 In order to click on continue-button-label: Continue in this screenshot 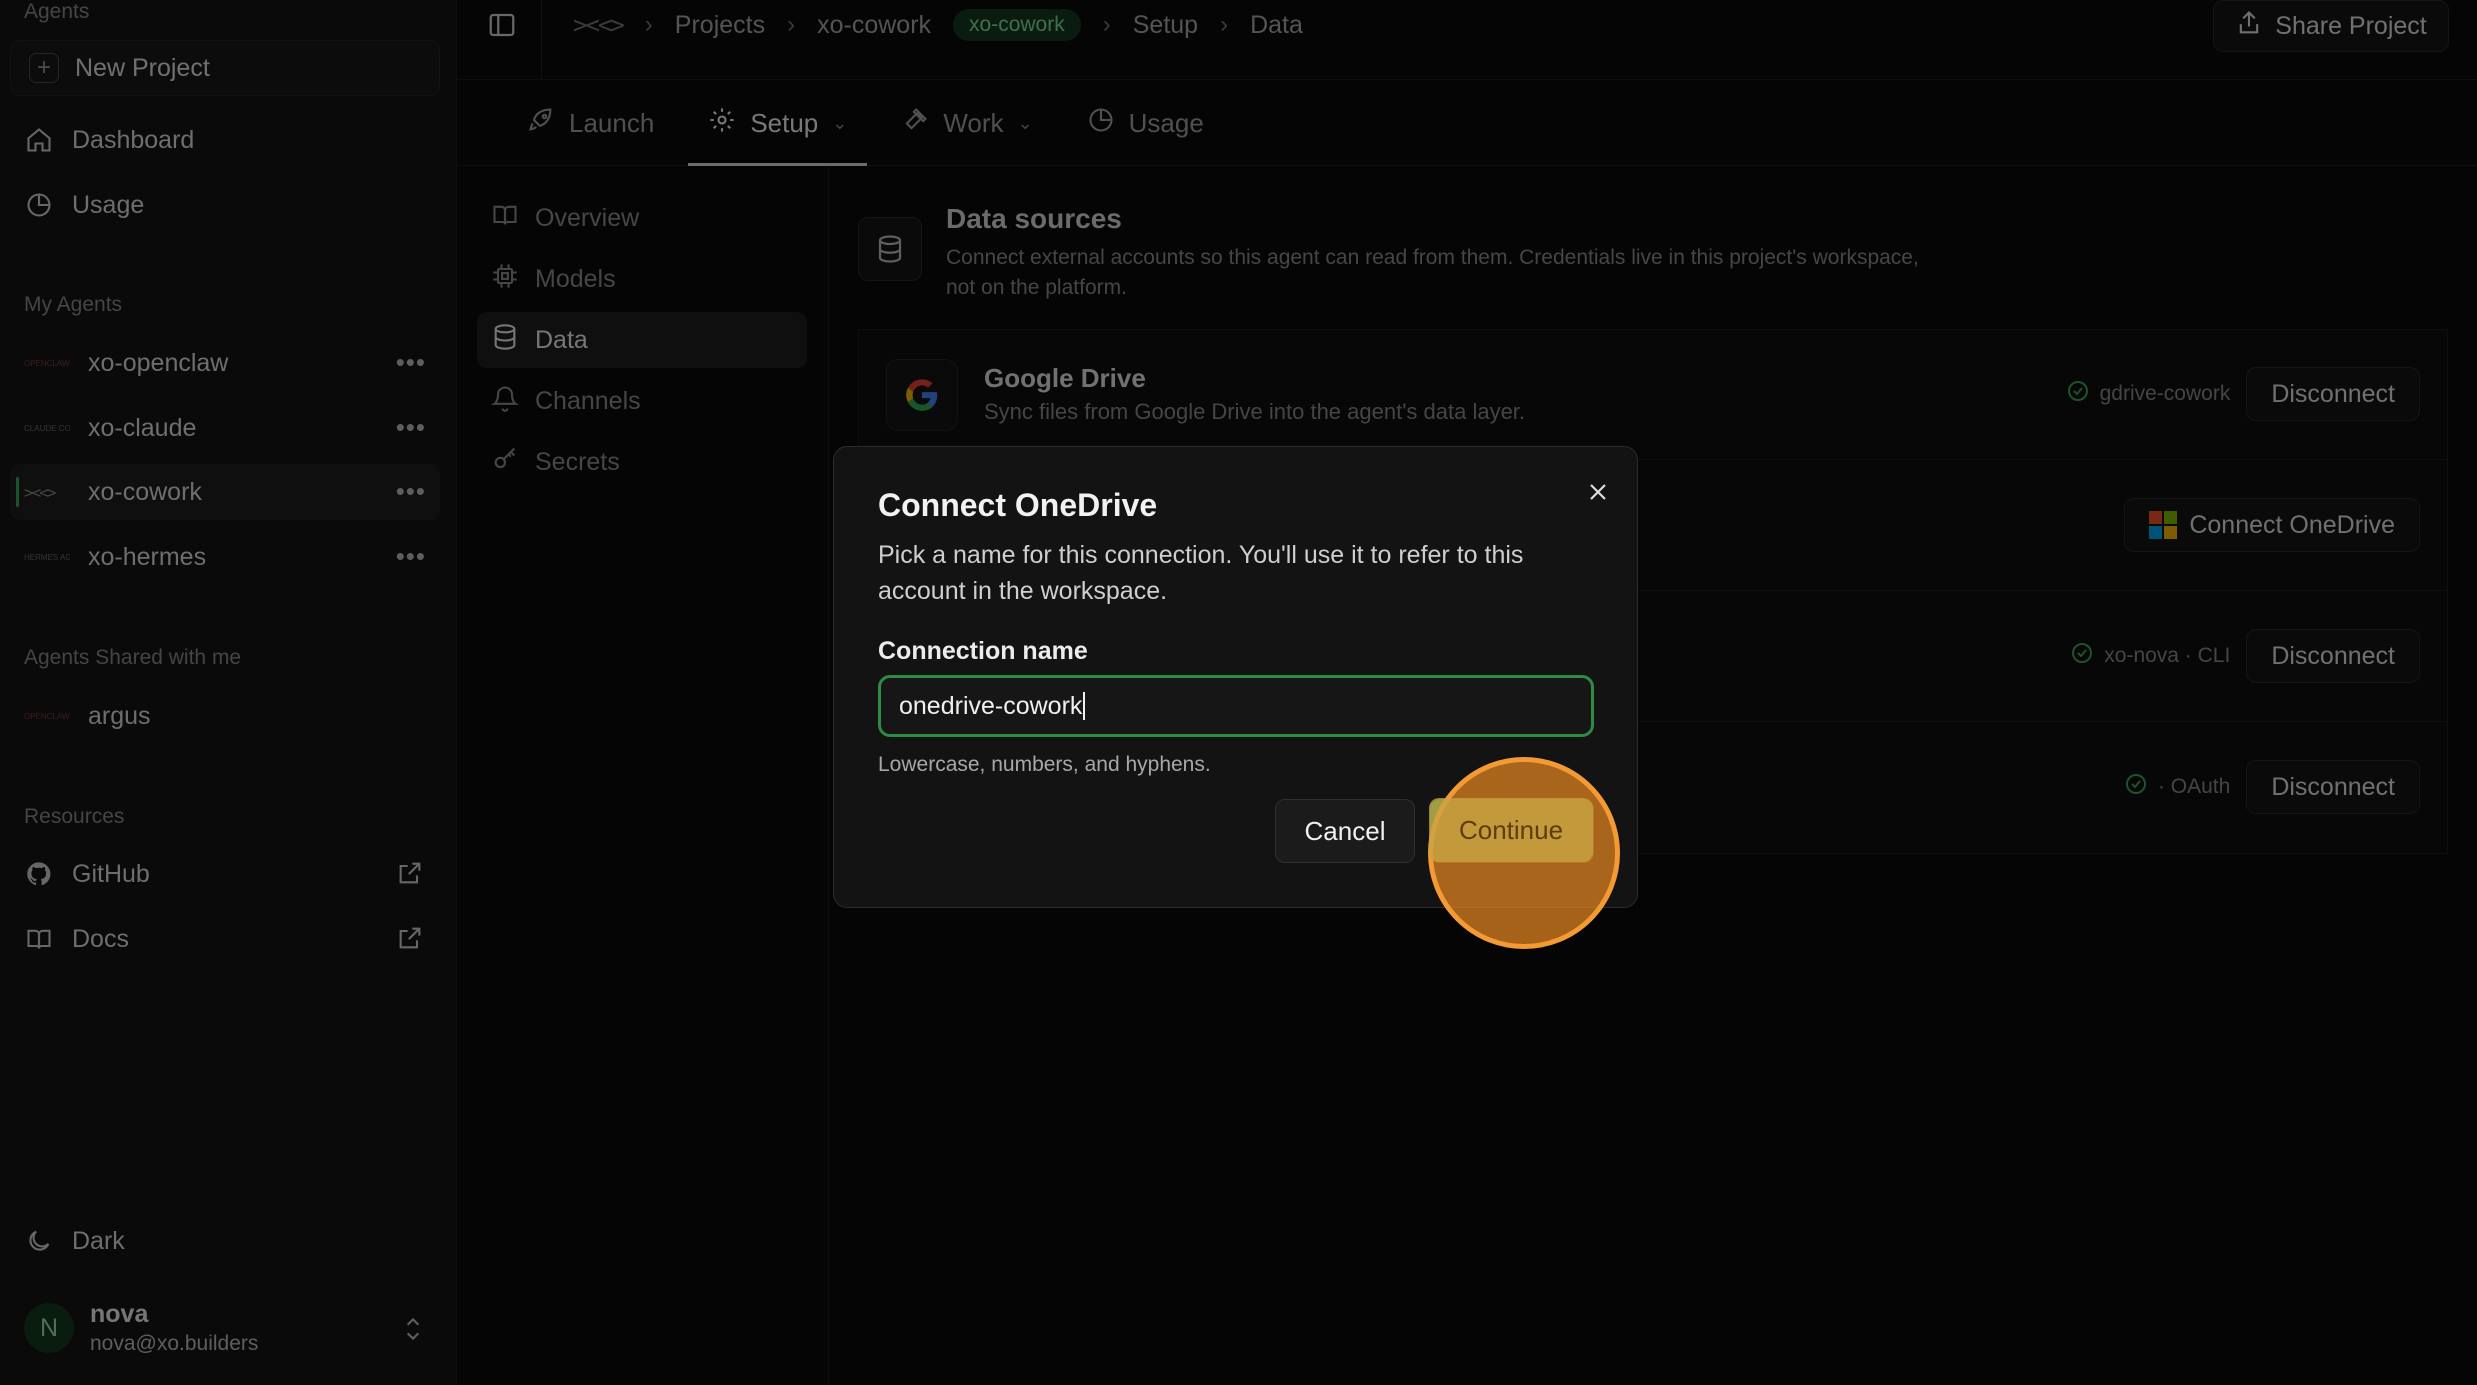, I will do `click(1511, 829)`.